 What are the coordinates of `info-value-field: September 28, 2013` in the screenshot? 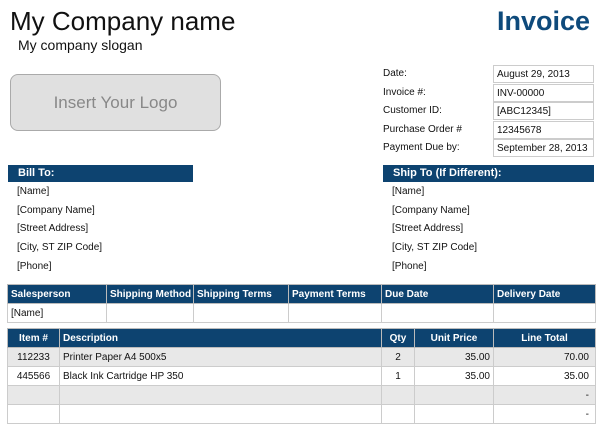 It's located at (543, 148).